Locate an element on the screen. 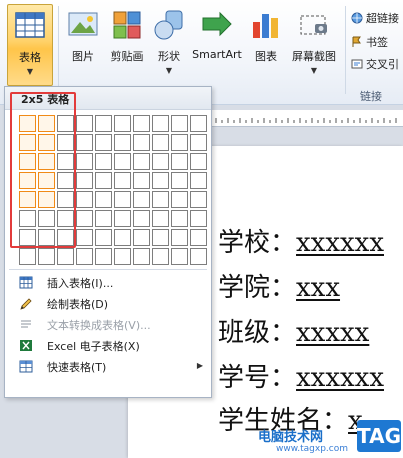 Image resolution: width=403 pixels, height=458 pixels. doc-line-student-id: 学号：xxxxxx is located at coordinates (301, 375).